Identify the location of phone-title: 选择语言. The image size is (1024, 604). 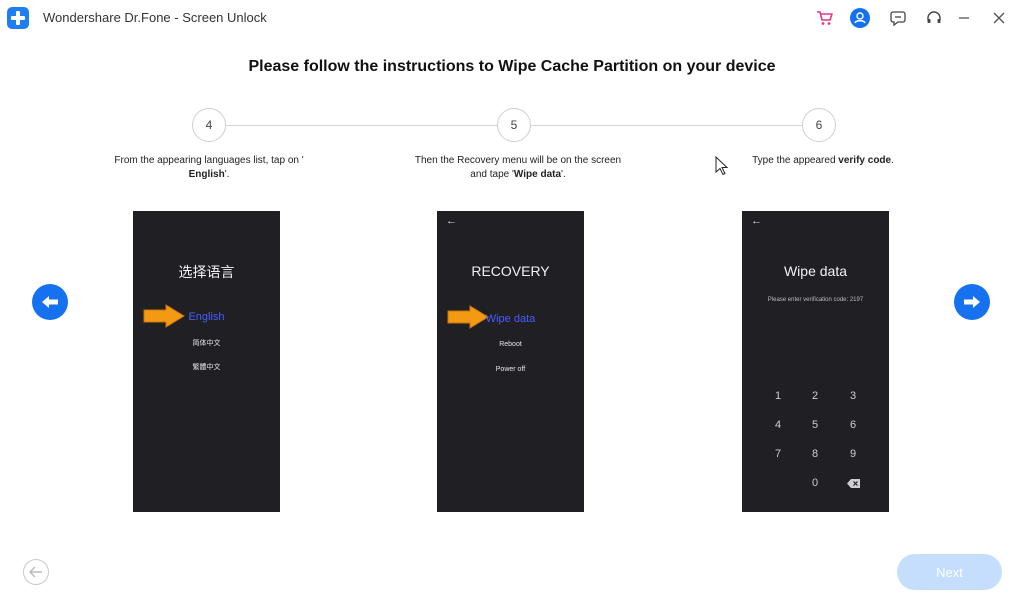
(206, 272).